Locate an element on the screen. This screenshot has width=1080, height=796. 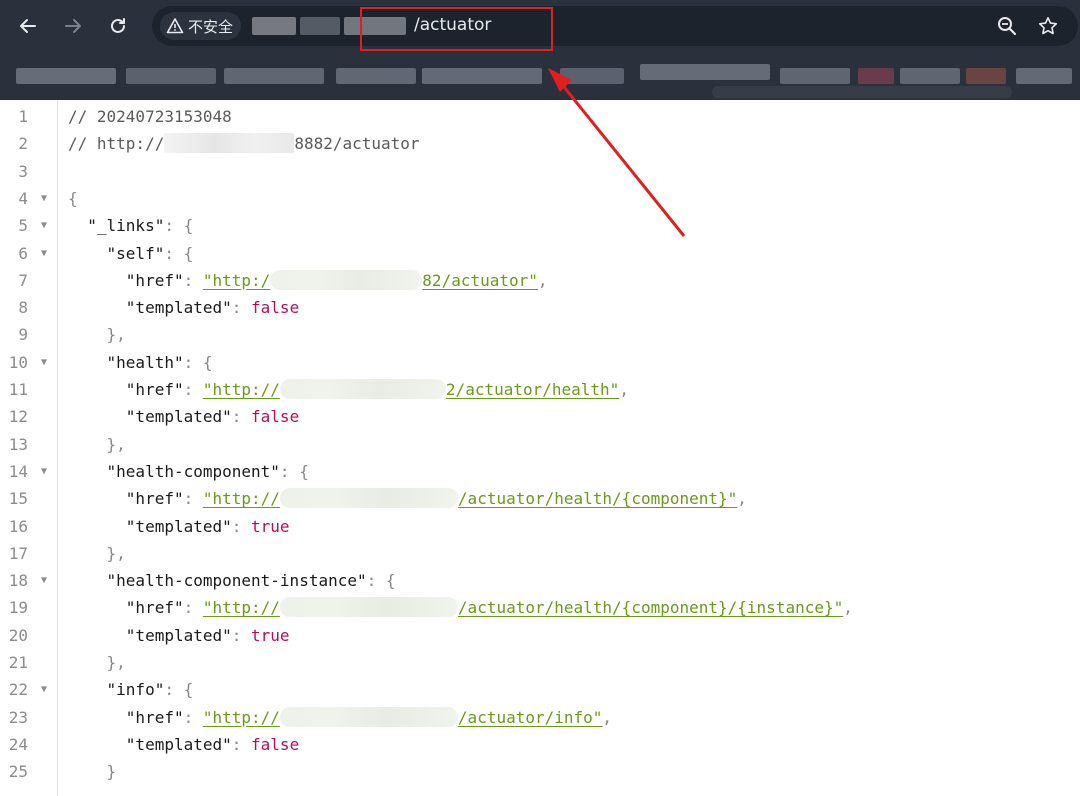
code-content: { is located at coordinates (73, 198).